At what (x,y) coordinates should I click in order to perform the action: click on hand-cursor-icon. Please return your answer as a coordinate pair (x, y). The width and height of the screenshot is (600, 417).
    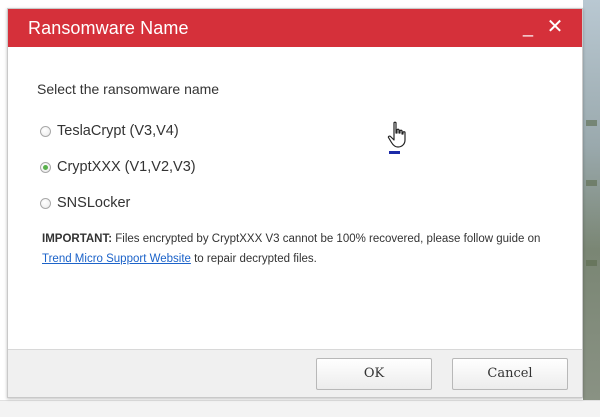
    Looking at the image, I should click on (396, 134).